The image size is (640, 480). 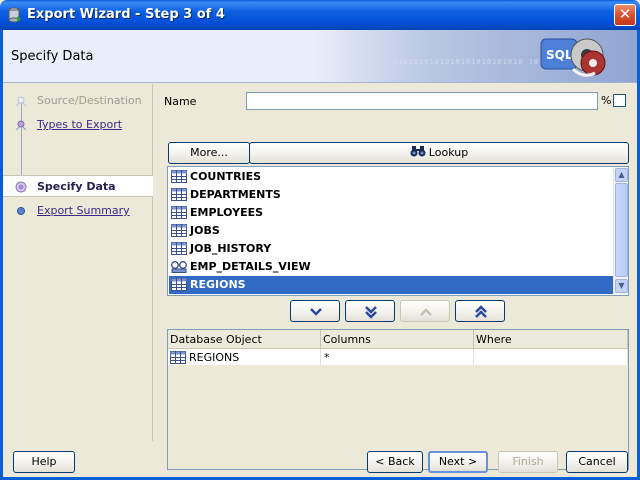 I want to click on move-up-button, so click(x=425, y=311).